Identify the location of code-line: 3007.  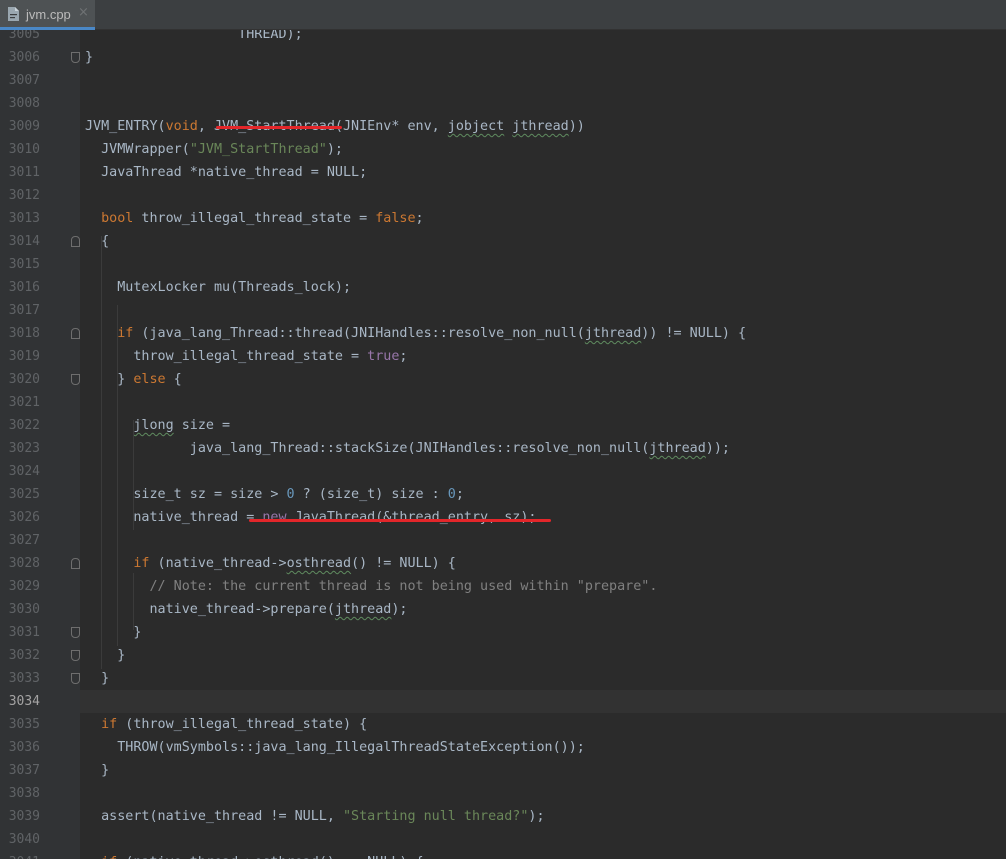
(503, 80).